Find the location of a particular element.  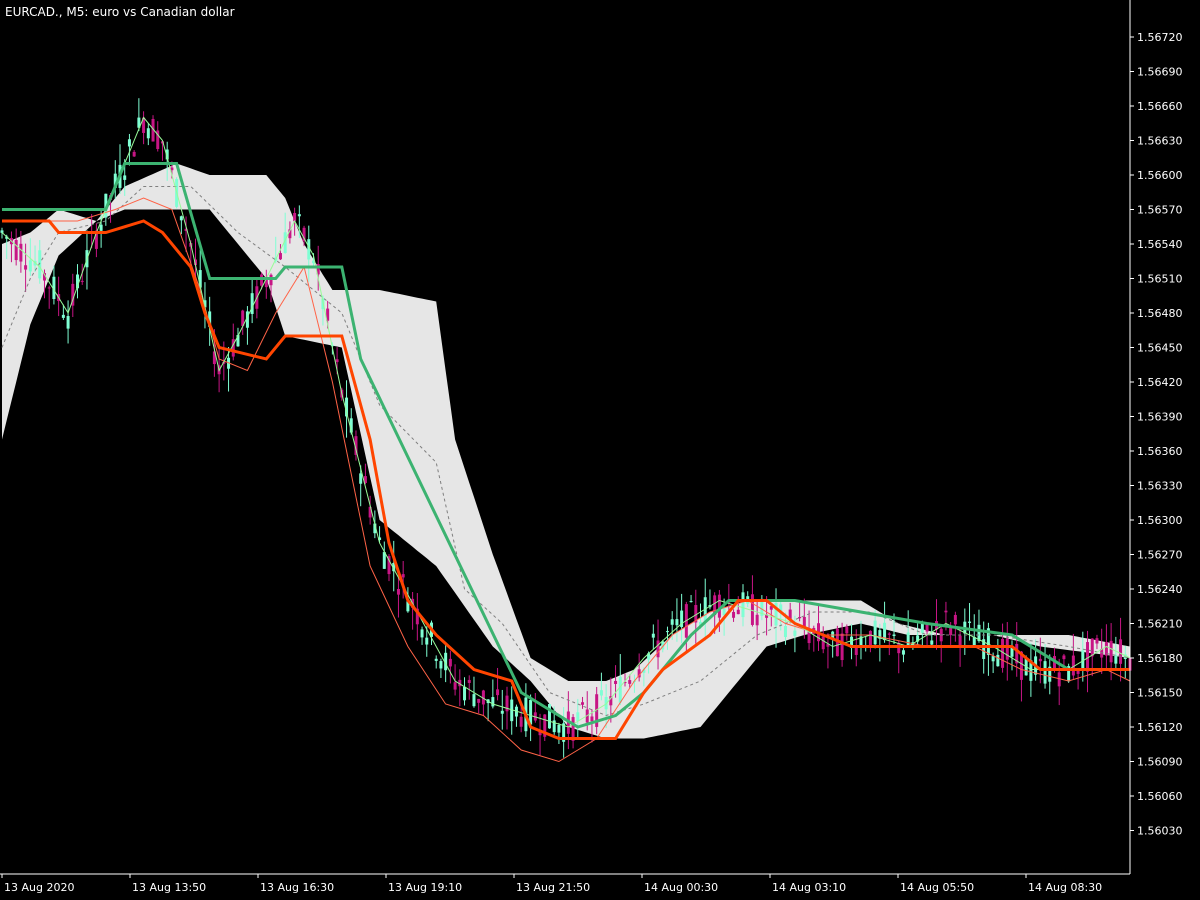

y-tick-label: 1.56210 is located at coordinates (1160, 624).